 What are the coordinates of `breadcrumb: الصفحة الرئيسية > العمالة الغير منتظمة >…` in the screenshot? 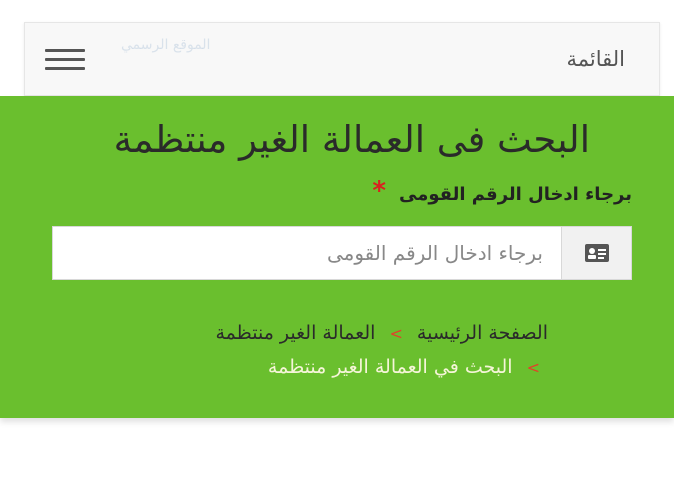 It's located at (338, 356).